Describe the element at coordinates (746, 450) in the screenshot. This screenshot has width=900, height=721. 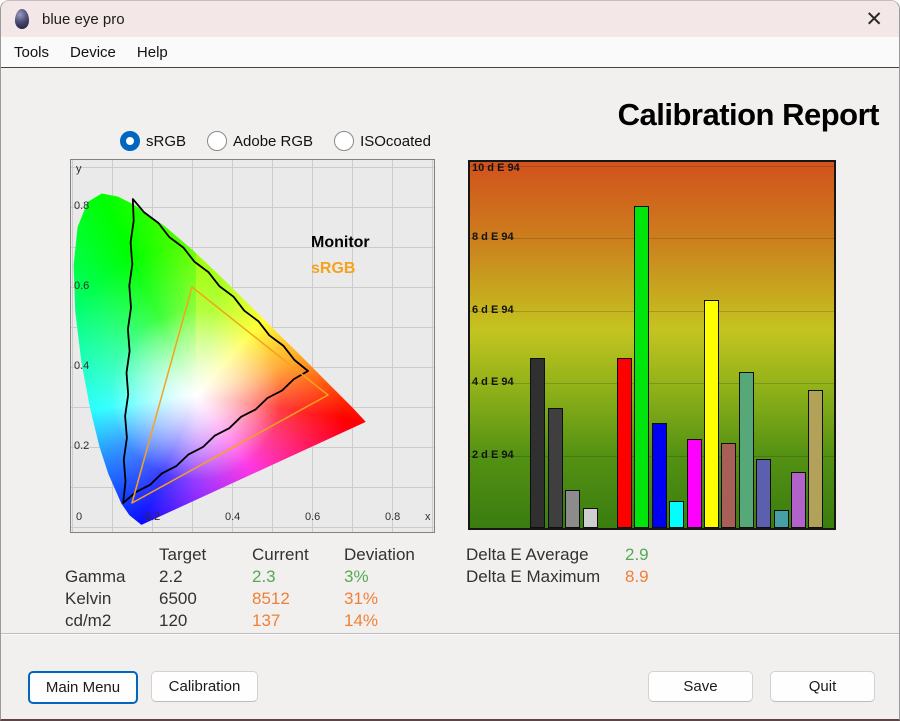
I see `bar-sea-green` at that location.